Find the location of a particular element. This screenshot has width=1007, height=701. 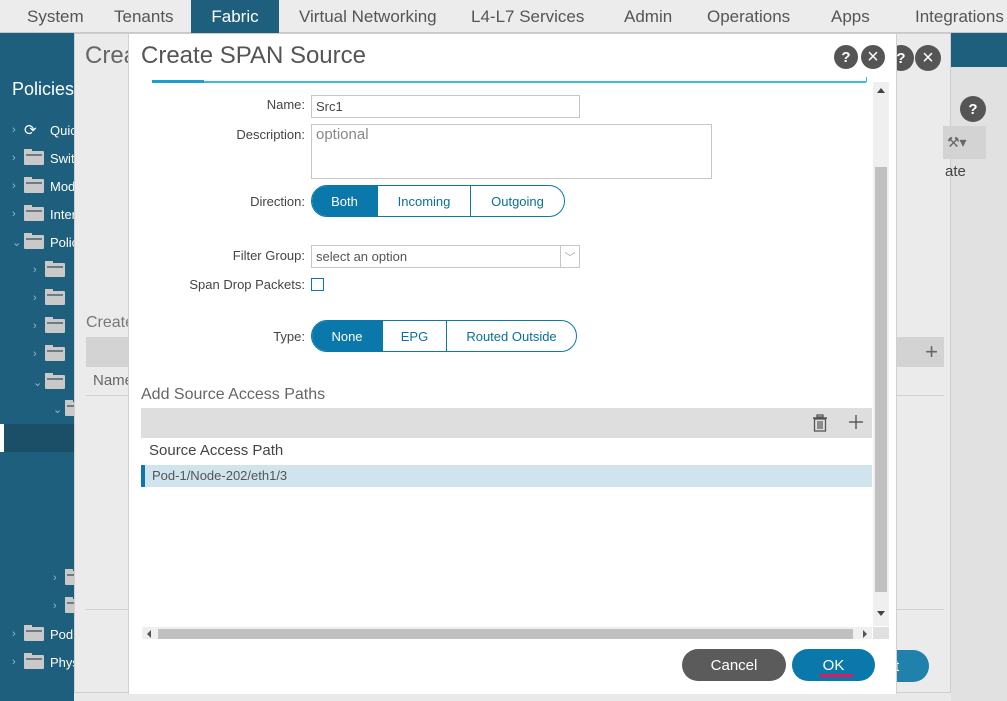

type-none-button: None is located at coordinates (347, 336).